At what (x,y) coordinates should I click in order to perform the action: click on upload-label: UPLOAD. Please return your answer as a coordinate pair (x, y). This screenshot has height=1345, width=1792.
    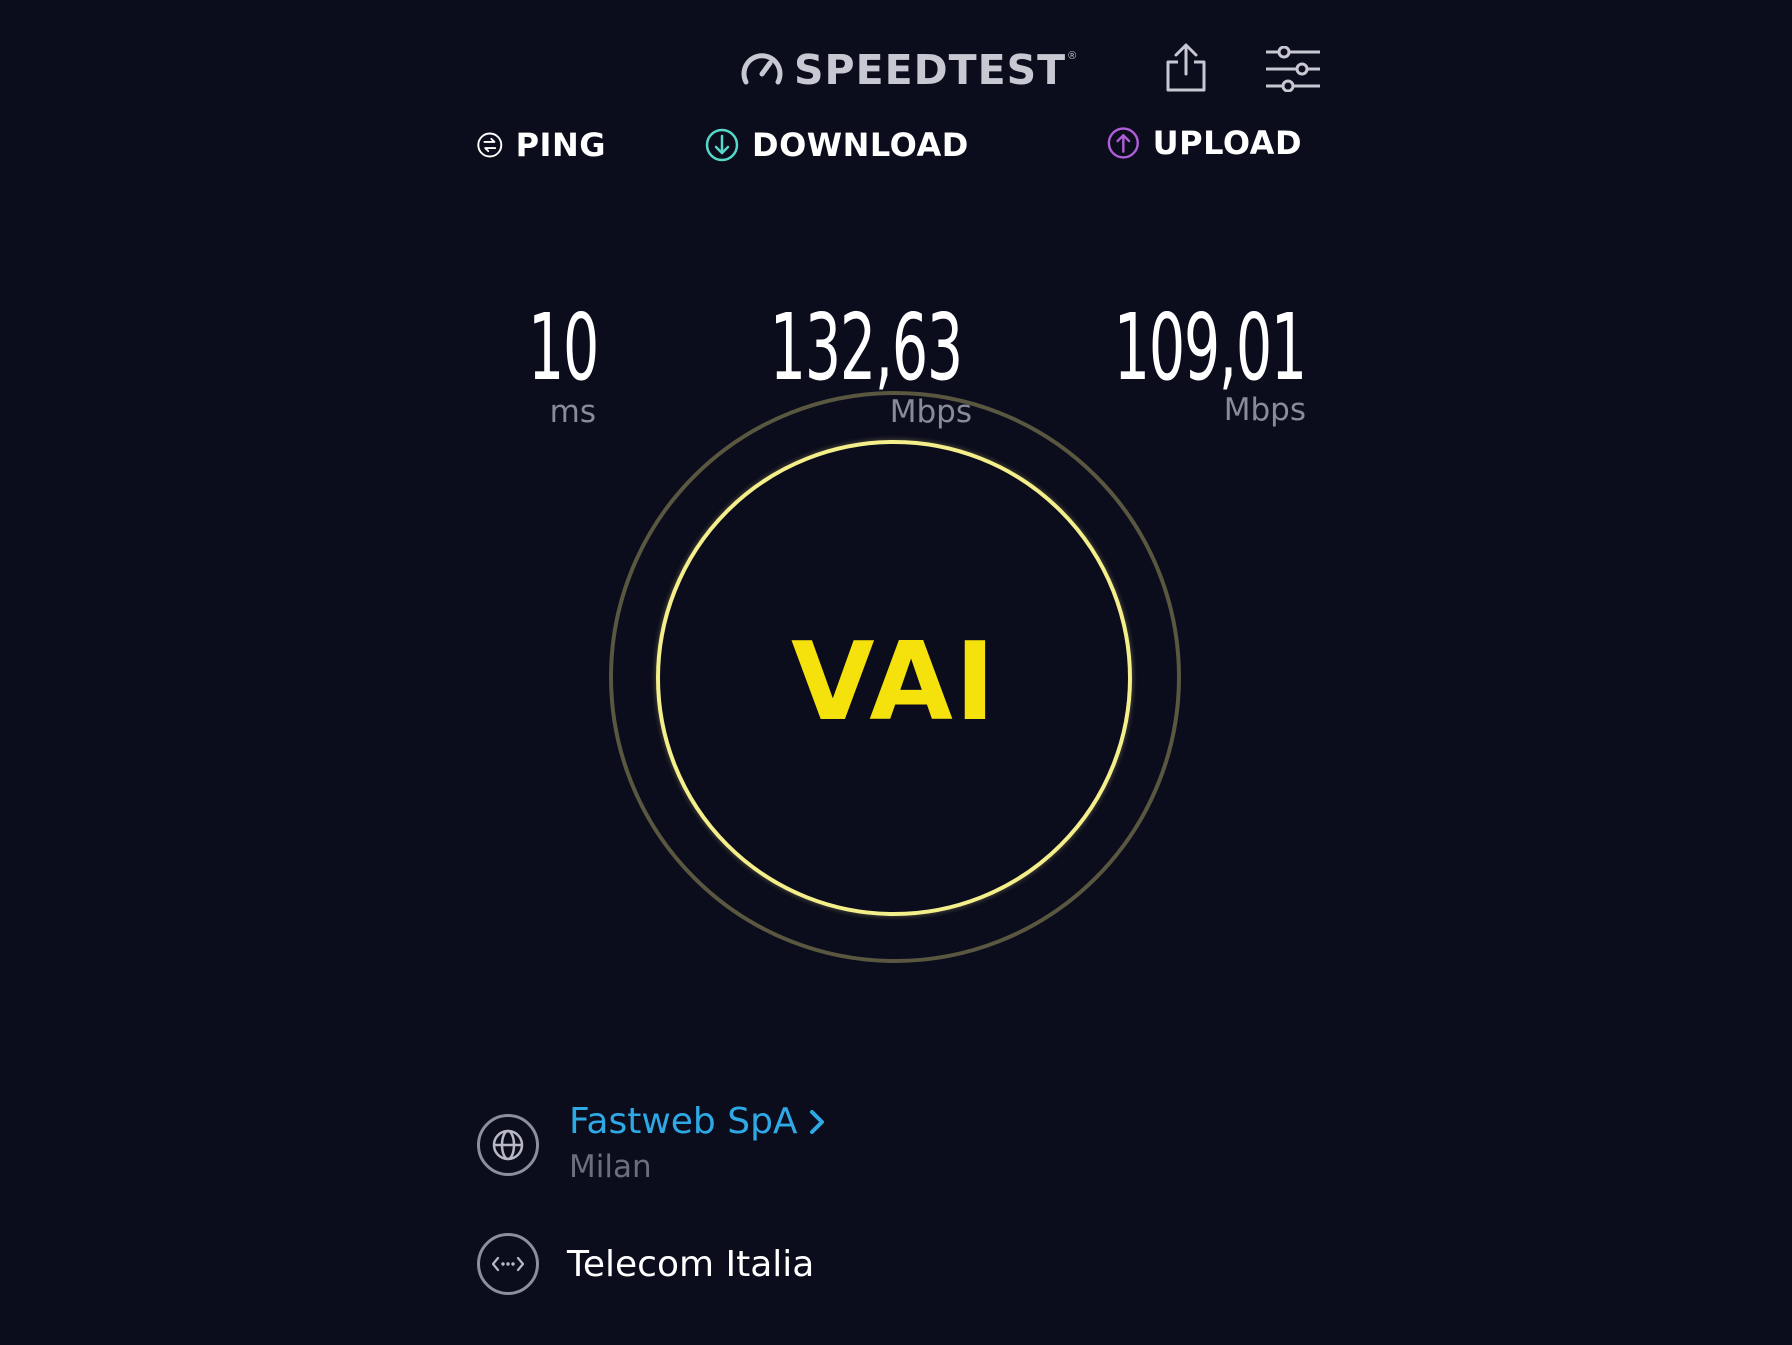
    Looking at the image, I should click on (1227, 143).